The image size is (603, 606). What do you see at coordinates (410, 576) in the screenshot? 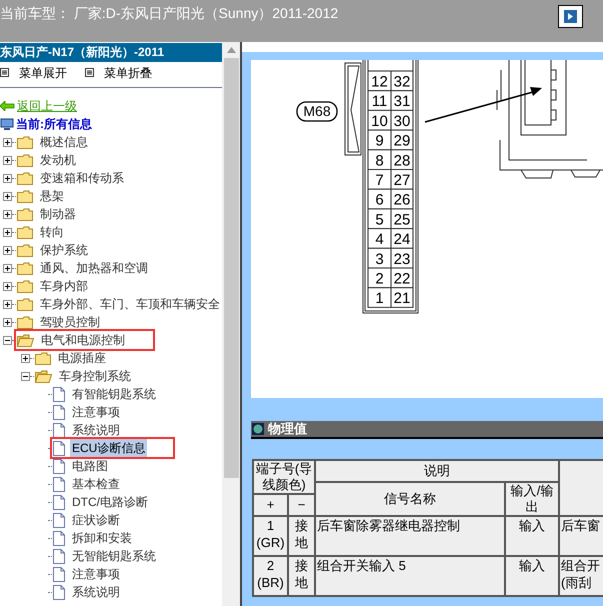
I see `table-cell: 组合开关输入 5` at bounding box center [410, 576].